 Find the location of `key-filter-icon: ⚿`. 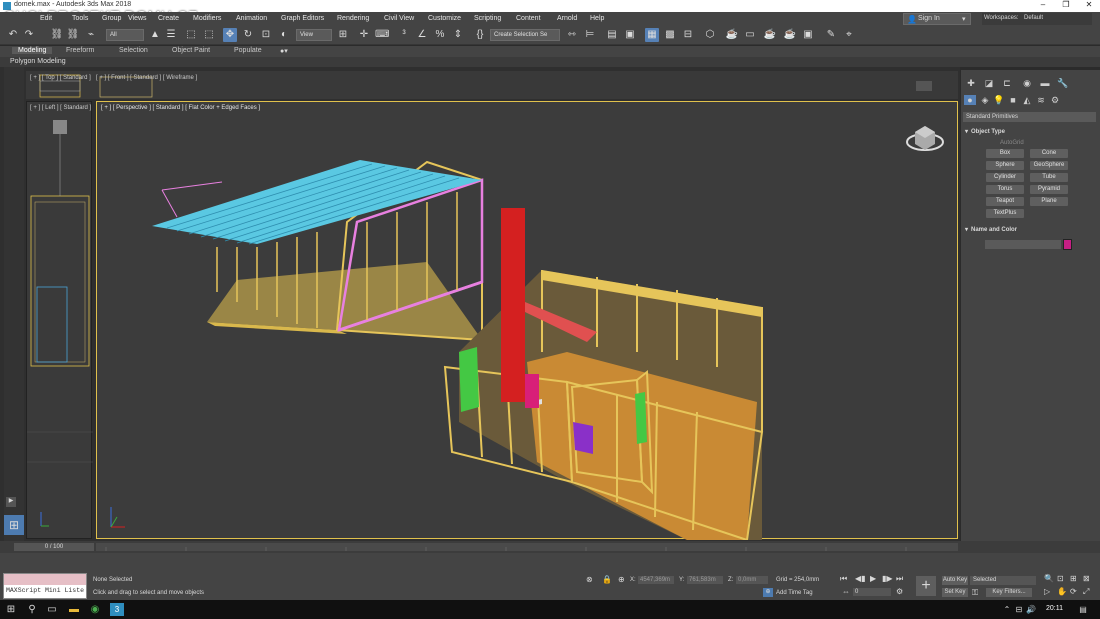

key-filter-icon: ⚿ is located at coordinates (975, 593).